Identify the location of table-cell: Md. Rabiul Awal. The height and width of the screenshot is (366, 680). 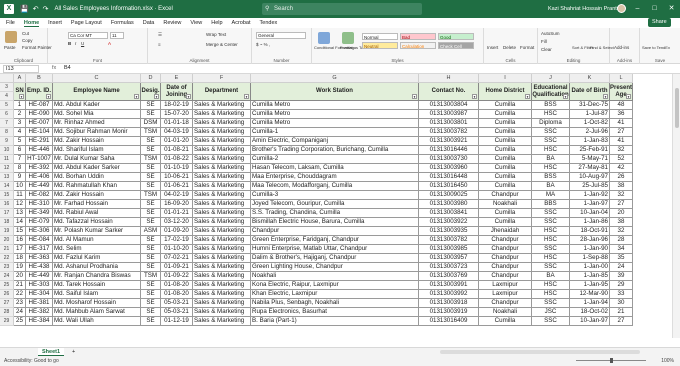
(97, 213).